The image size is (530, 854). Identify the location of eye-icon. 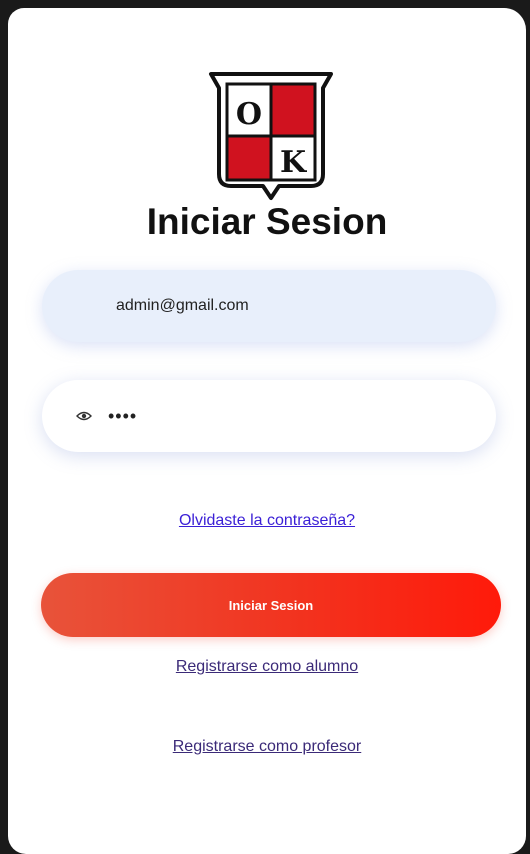
(84, 416).